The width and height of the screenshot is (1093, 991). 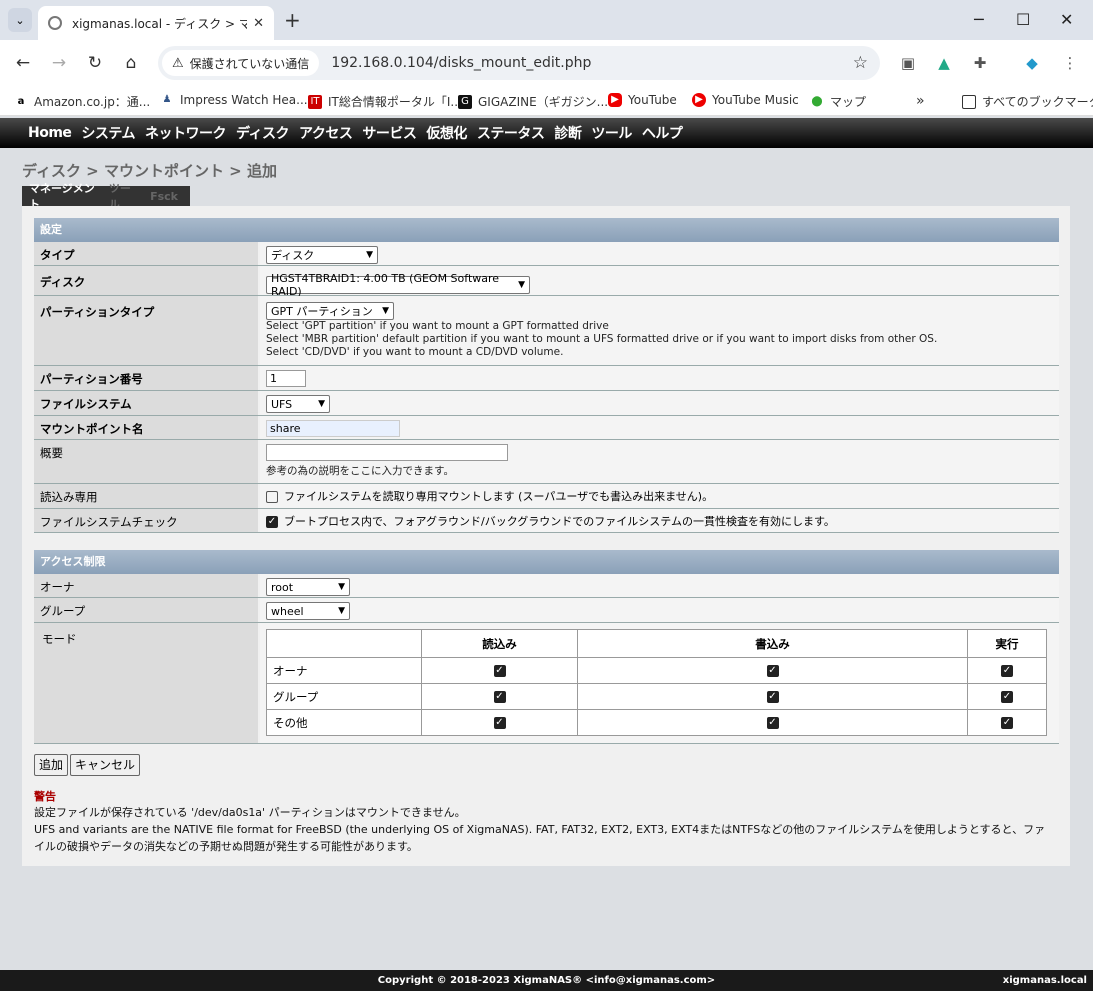 I want to click on nav-services: サービス, so click(x=389, y=133).